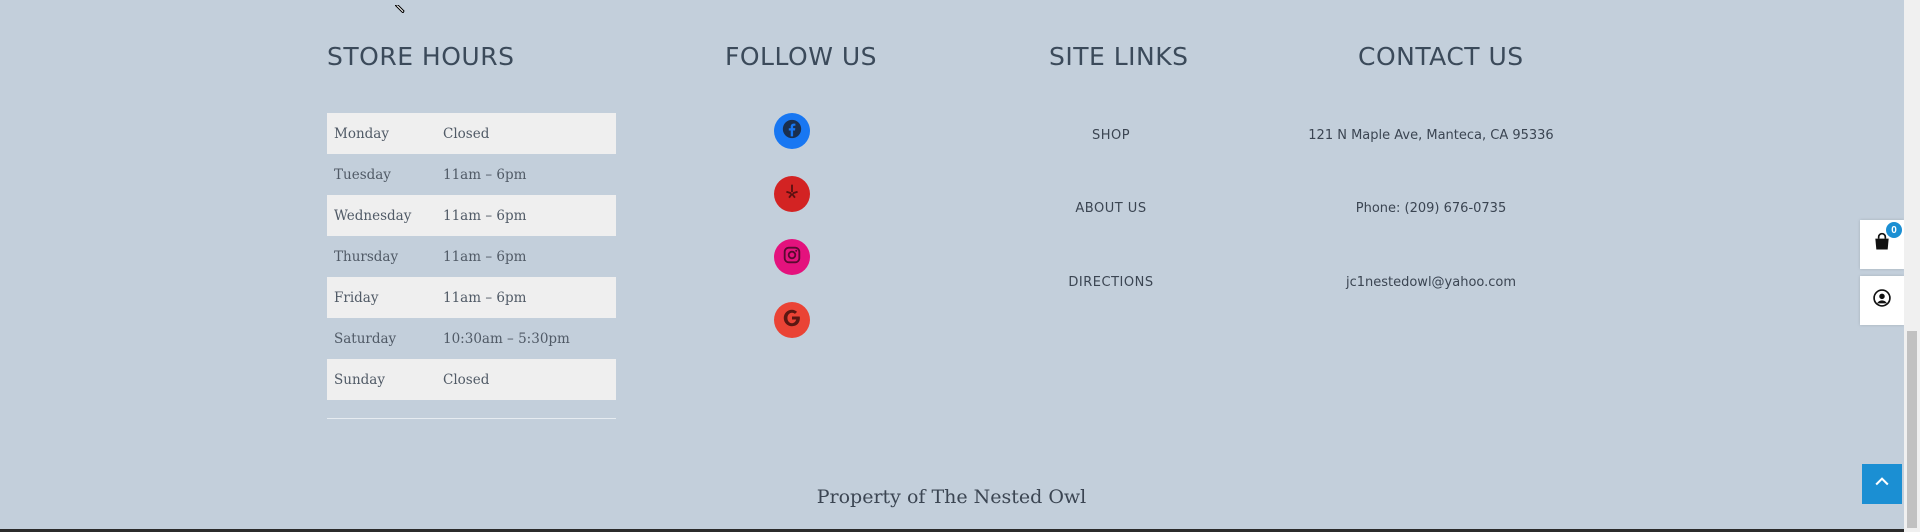 The image size is (1920, 532). I want to click on hours-row: Saturday 10:30am – 5:30pm, so click(471, 338).